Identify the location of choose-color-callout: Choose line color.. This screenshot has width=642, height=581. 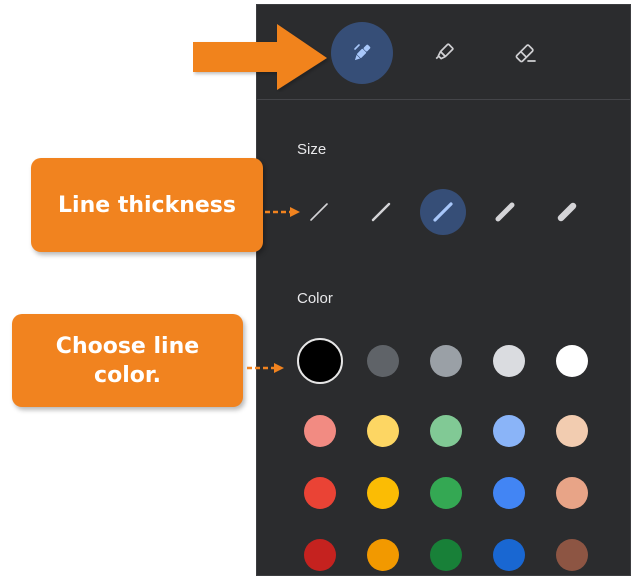
(127, 360).